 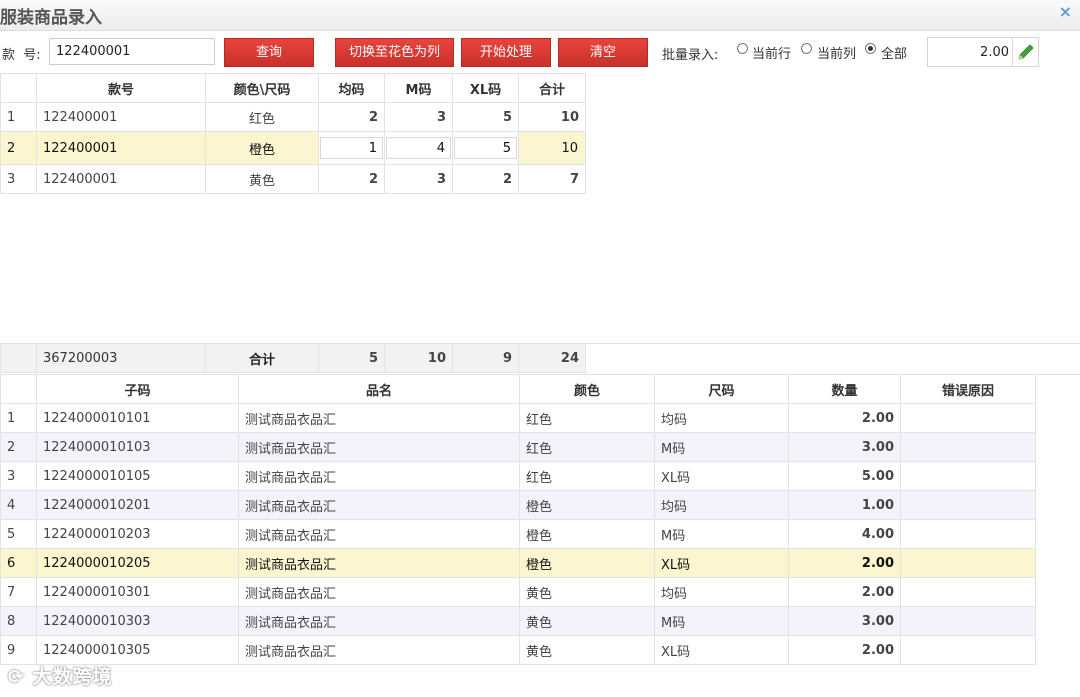 What do you see at coordinates (552, 88) in the screenshot?
I see `column-header: 合计` at bounding box center [552, 88].